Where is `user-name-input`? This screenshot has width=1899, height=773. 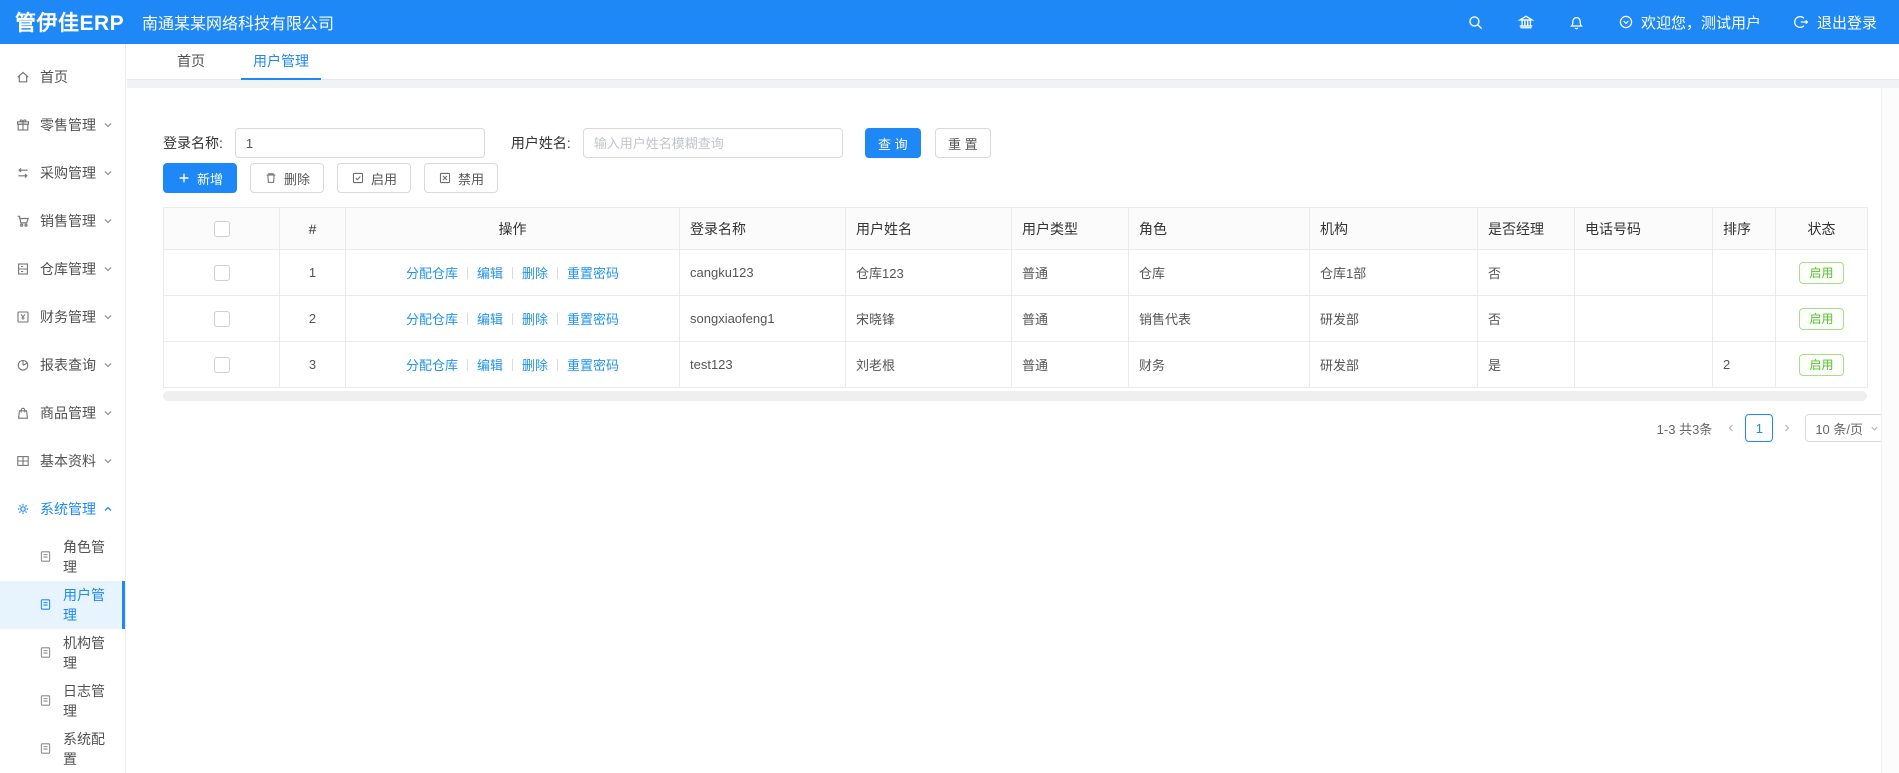
user-name-input is located at coordinates (712, 143).